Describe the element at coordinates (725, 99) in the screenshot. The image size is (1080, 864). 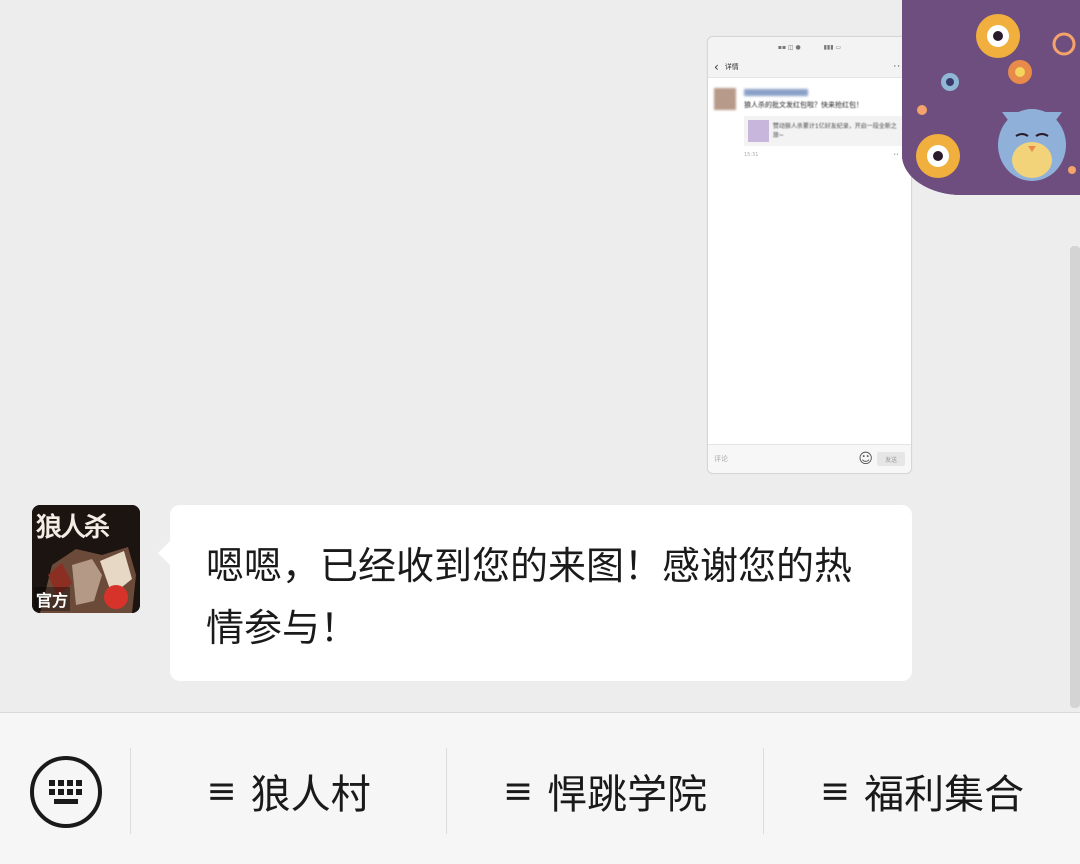
I see `screenshot-post-avatar` at that location.